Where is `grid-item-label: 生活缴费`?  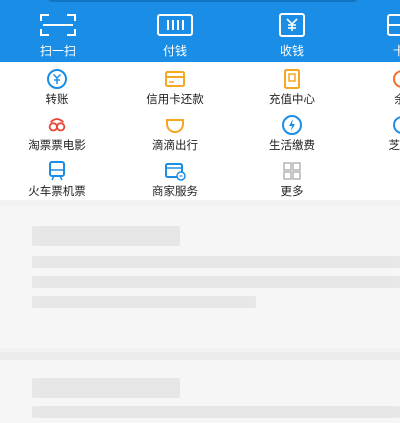 grid-item-label: 生活缴费 is located at coordinates (292, 145).